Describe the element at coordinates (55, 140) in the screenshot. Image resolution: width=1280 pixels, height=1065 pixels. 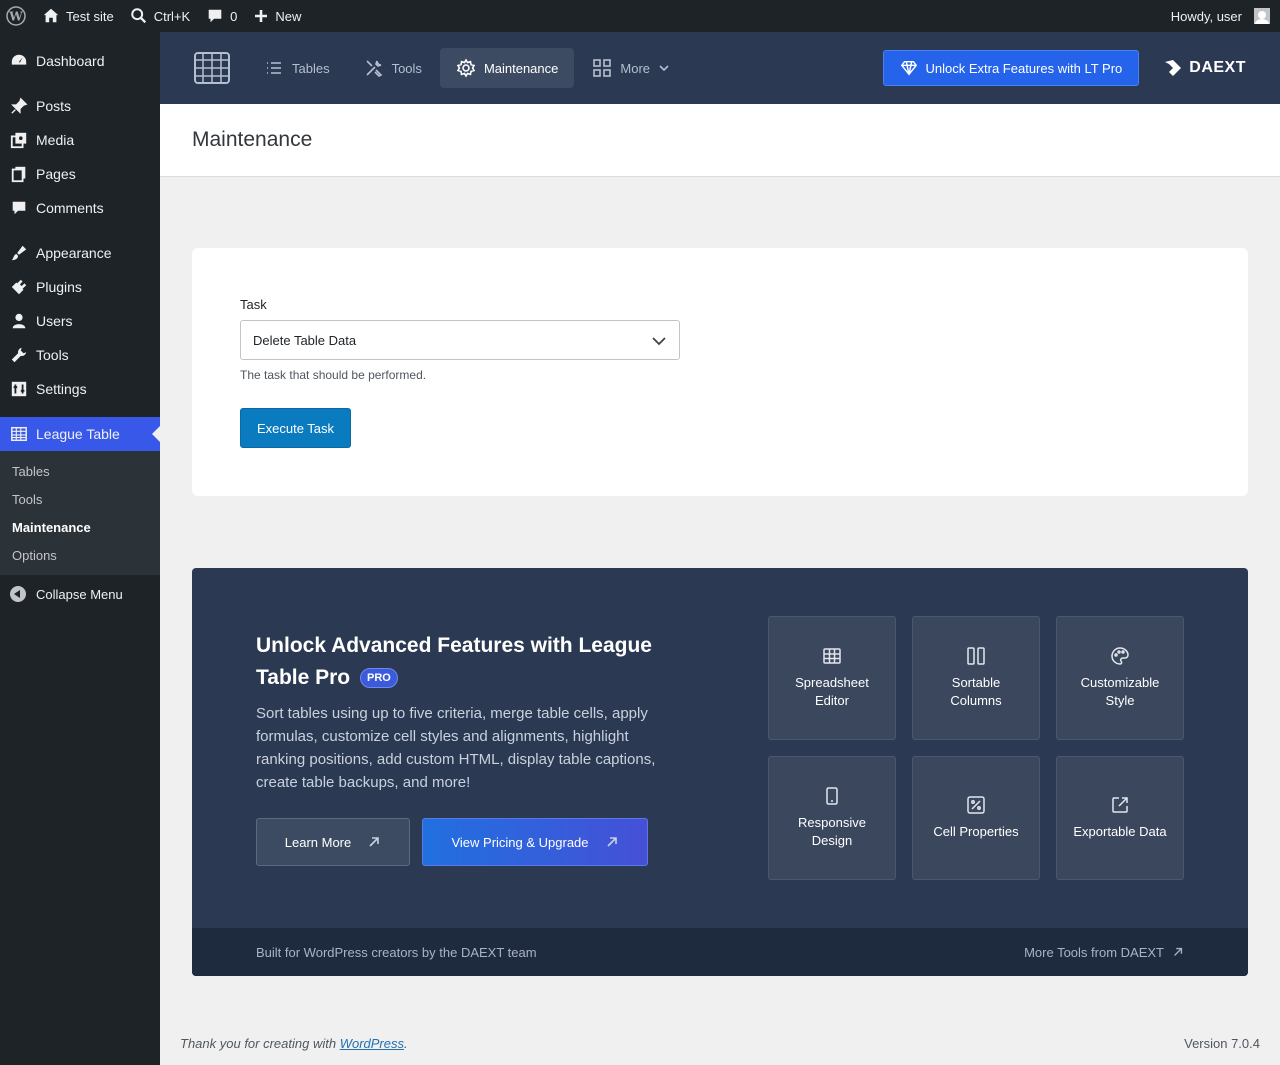
I see `sidebar-item-label: Media` at that location.